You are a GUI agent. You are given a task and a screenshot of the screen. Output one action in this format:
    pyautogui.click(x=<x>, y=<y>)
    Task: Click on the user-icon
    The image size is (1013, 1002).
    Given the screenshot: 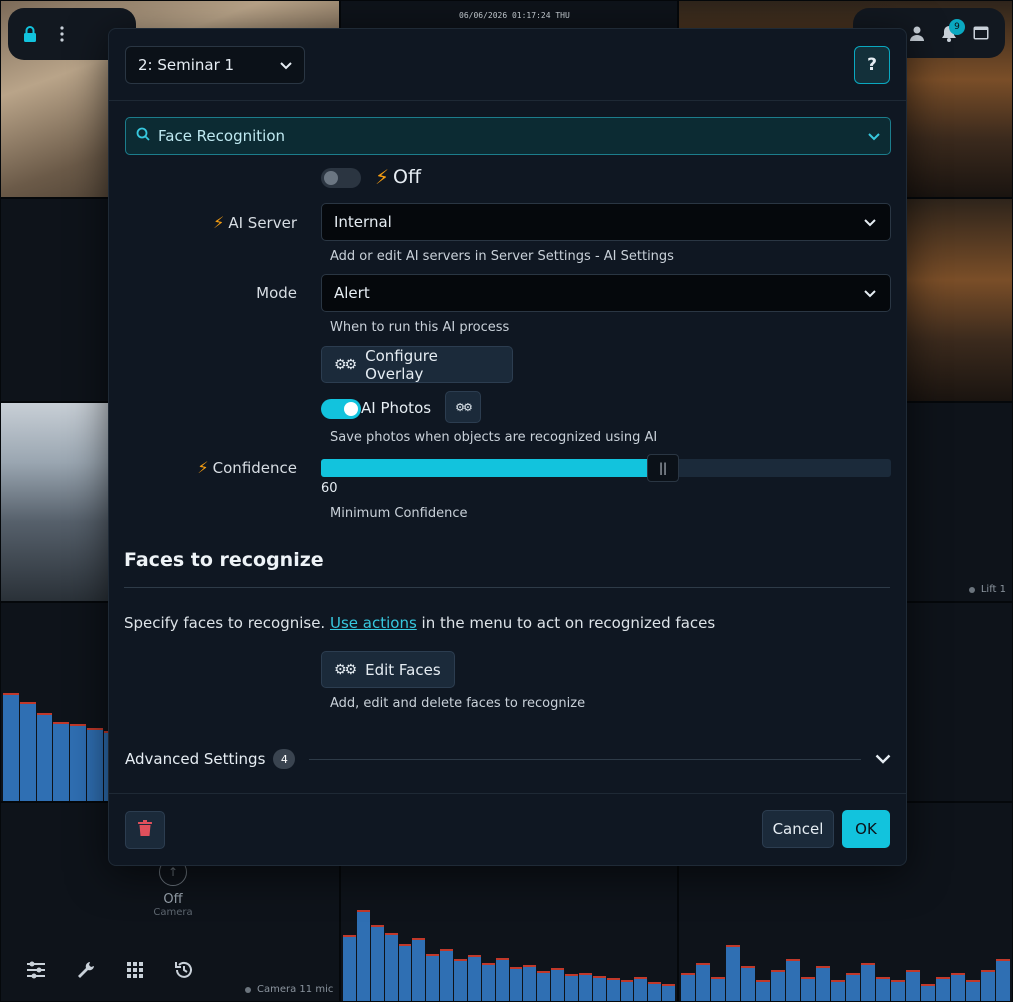 What is the action you would take?
    pyautogui.click(x=917, y=33)
    